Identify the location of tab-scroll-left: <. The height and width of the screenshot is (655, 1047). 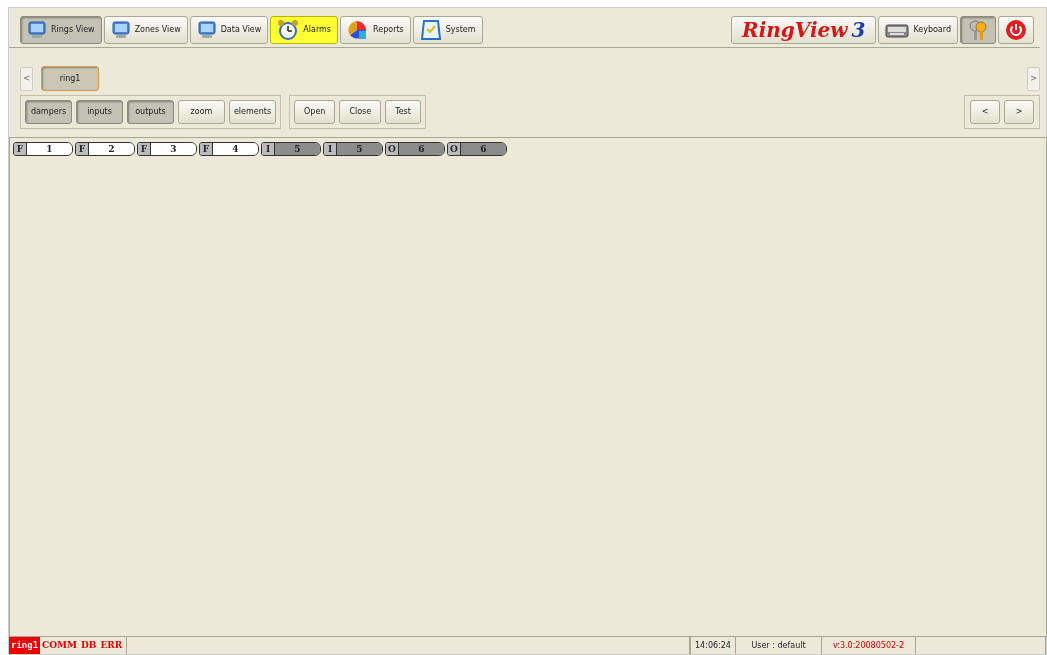
(26, 78).